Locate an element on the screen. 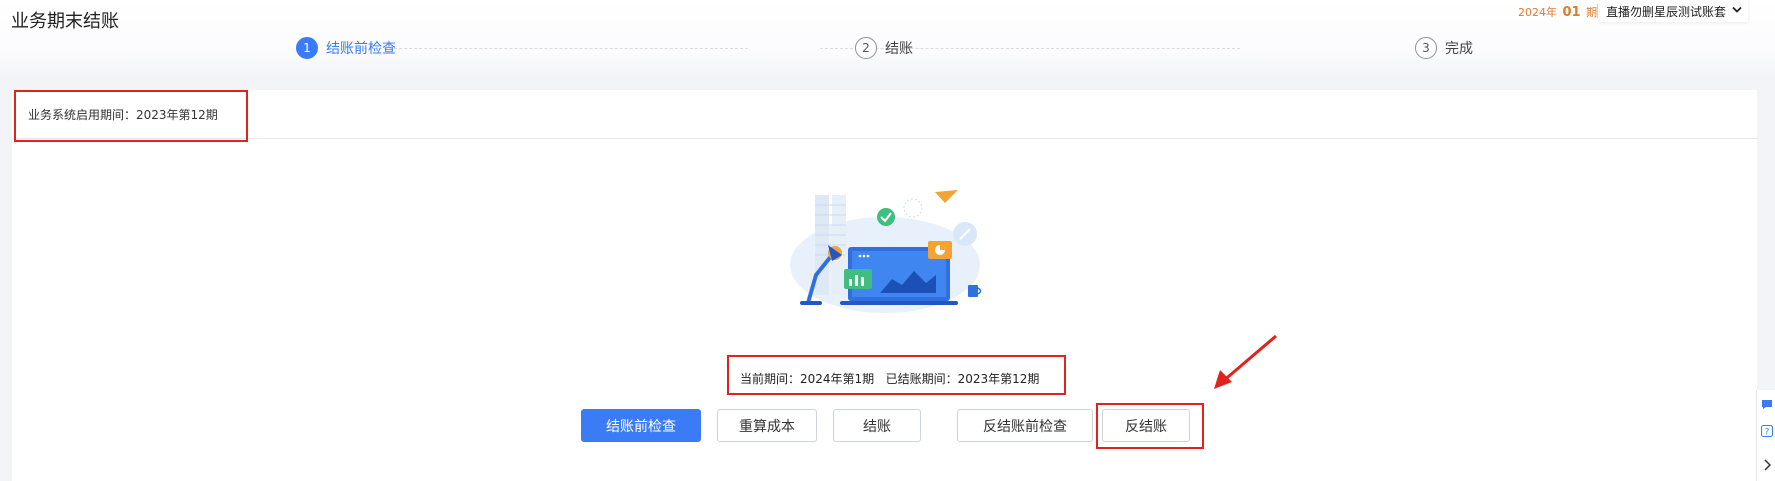  highlight-box is located at coordinates (131, 116).